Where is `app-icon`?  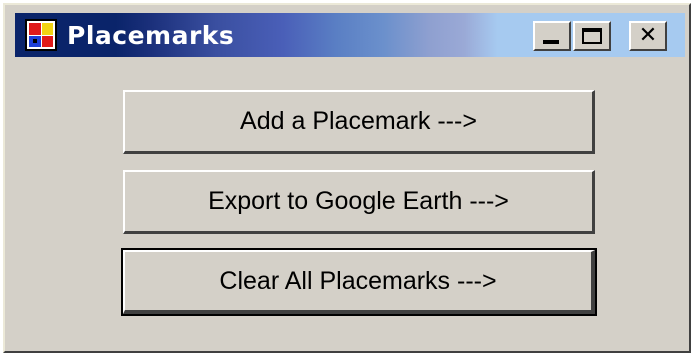 app-icon is located at coordinates (41, 35).